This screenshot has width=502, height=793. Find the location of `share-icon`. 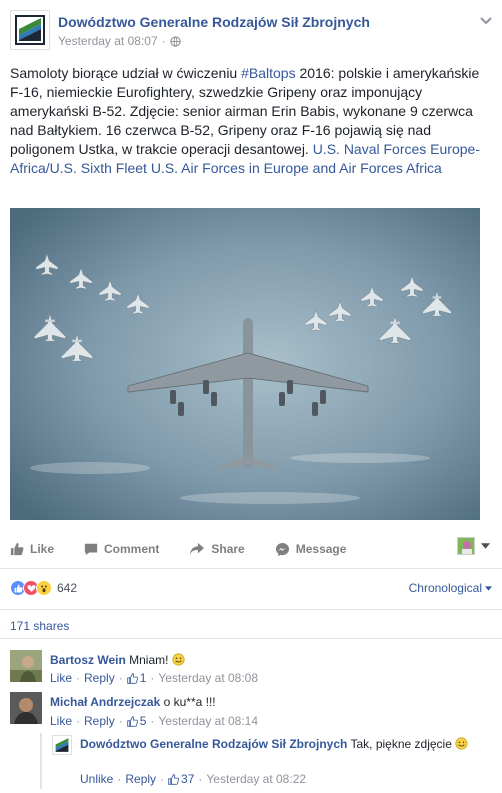

share-icon is located at coordinates (197, 549).